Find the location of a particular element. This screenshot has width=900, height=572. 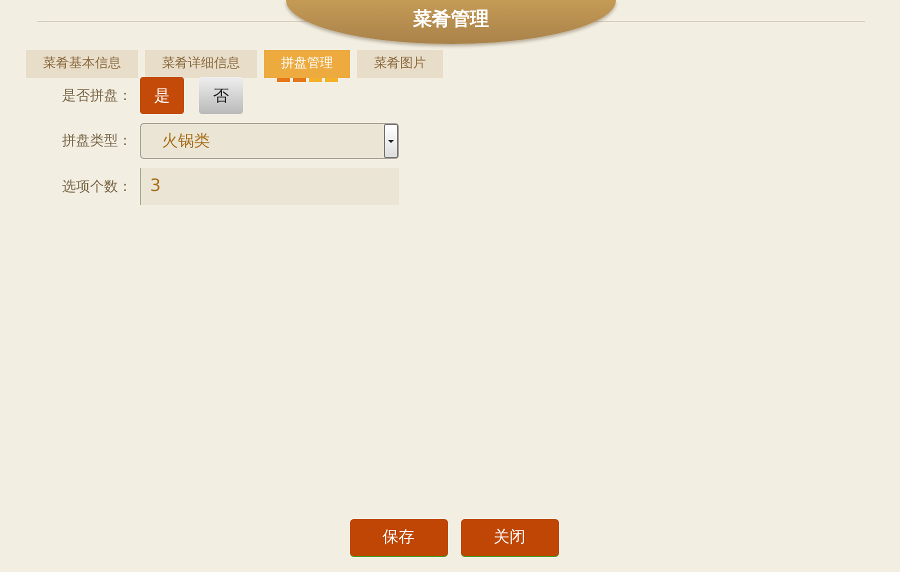

option-button: 否 is located at coordinates (221, 95).